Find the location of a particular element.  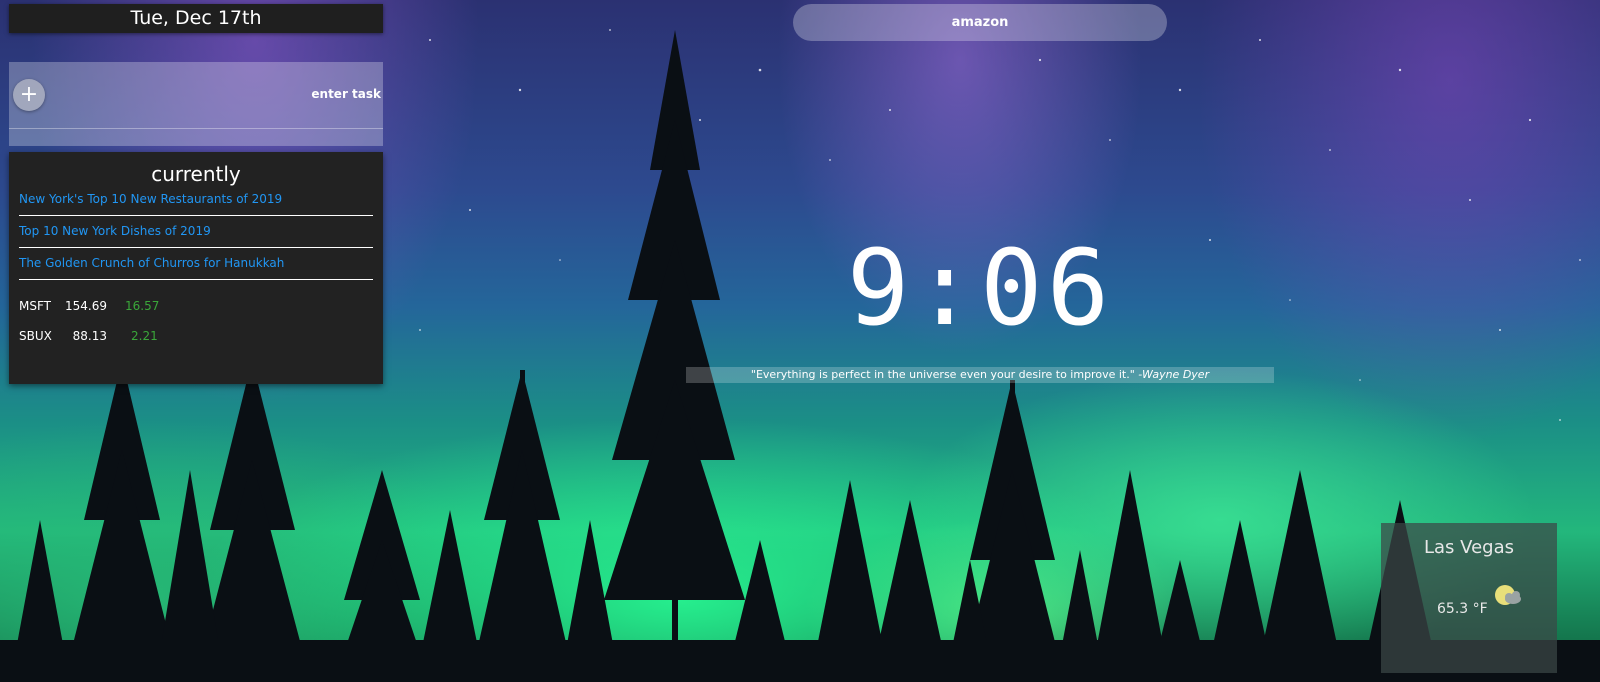

task-input is located at coordinates (218, 94).